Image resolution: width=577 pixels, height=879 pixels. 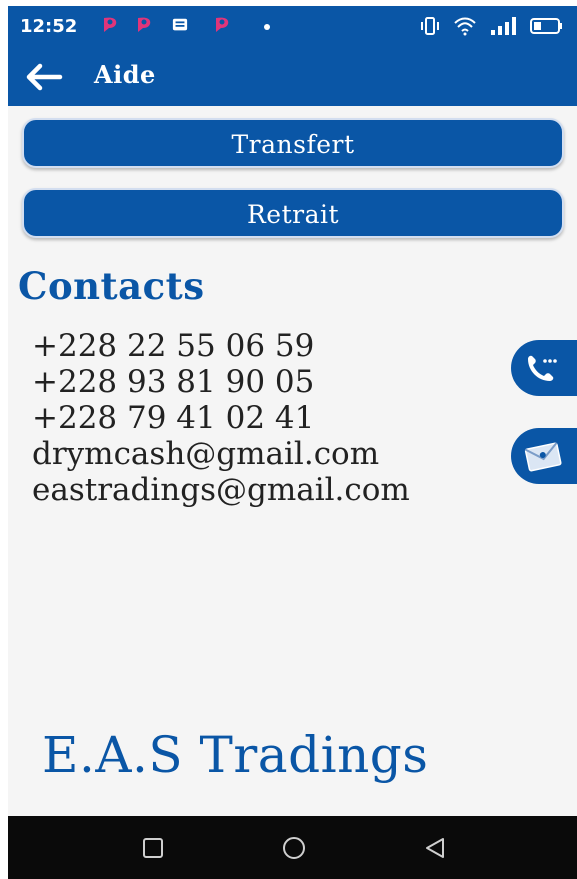 I want to click on contact-email-1: drymcash@gmail.com, so click(x=206, y=454).